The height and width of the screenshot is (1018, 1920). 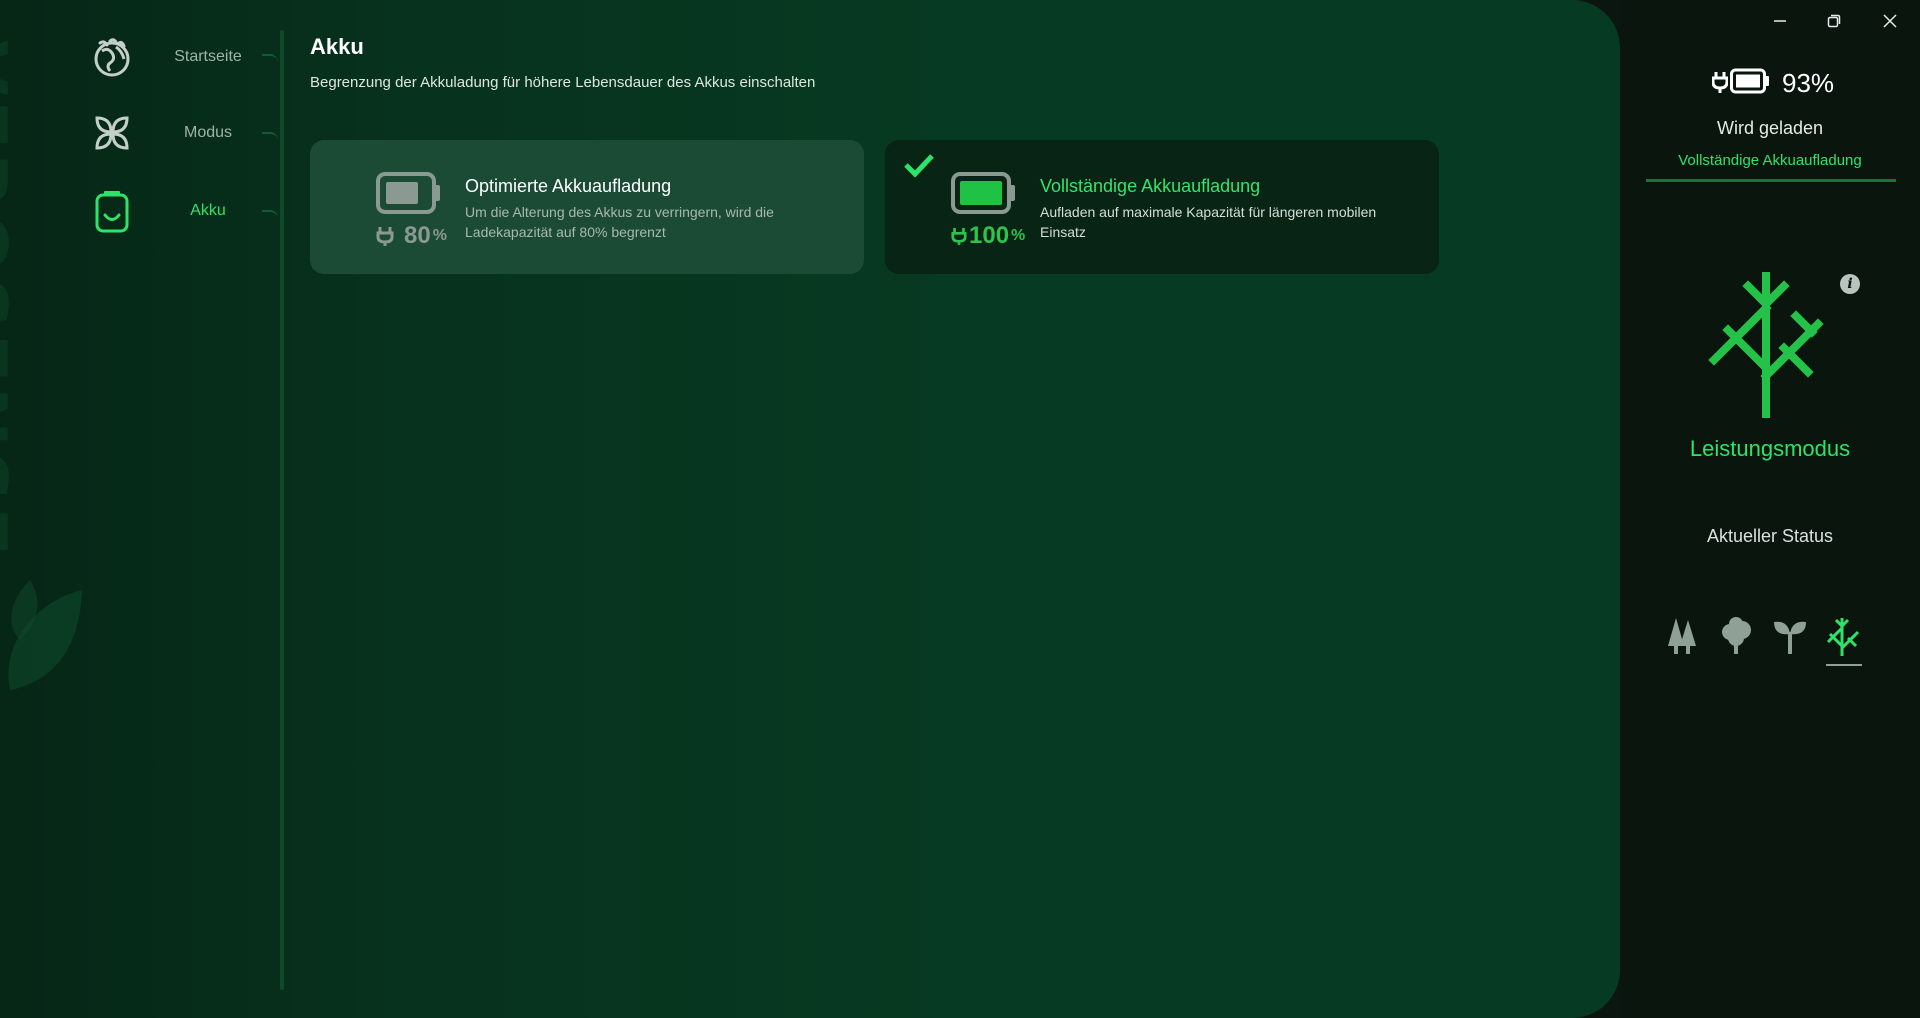 I want to click on battery-percent: 93%, so click(x=1808, y=83).